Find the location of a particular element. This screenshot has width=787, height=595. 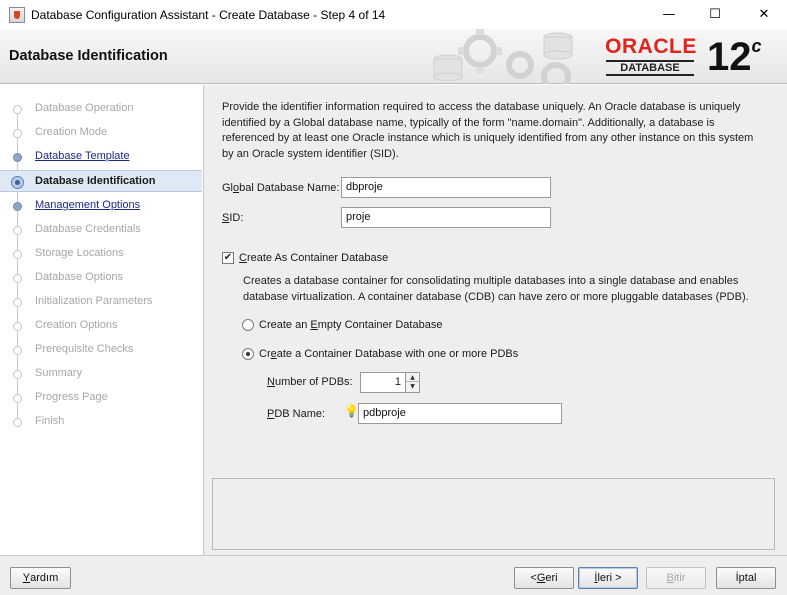

nav-step-database-identification: Database Identification is located at coordinates (101, 181).